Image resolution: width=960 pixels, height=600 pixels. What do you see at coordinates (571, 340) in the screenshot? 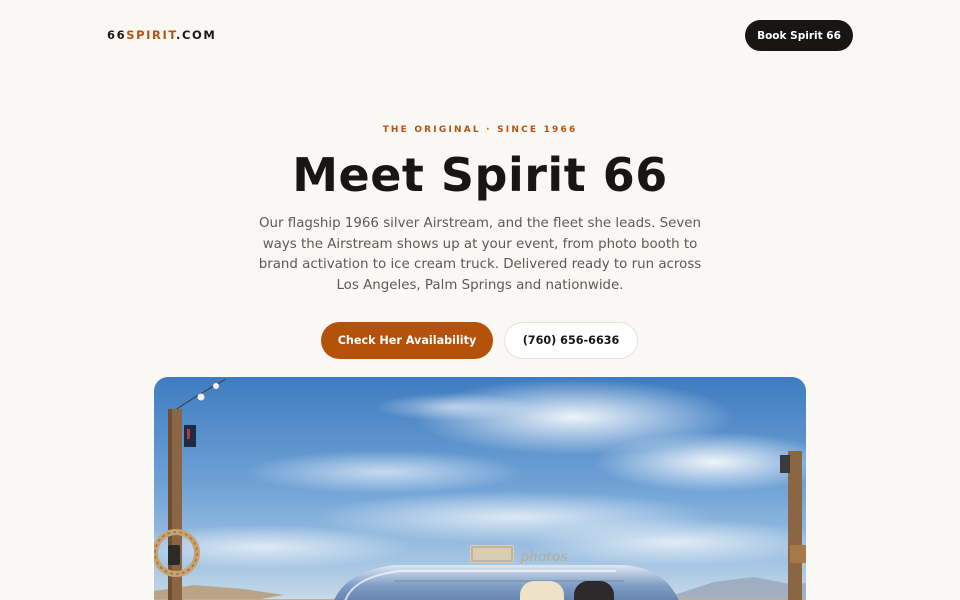
I see `phone-button: (760) 656-6636` at bounding box center [571, 340].